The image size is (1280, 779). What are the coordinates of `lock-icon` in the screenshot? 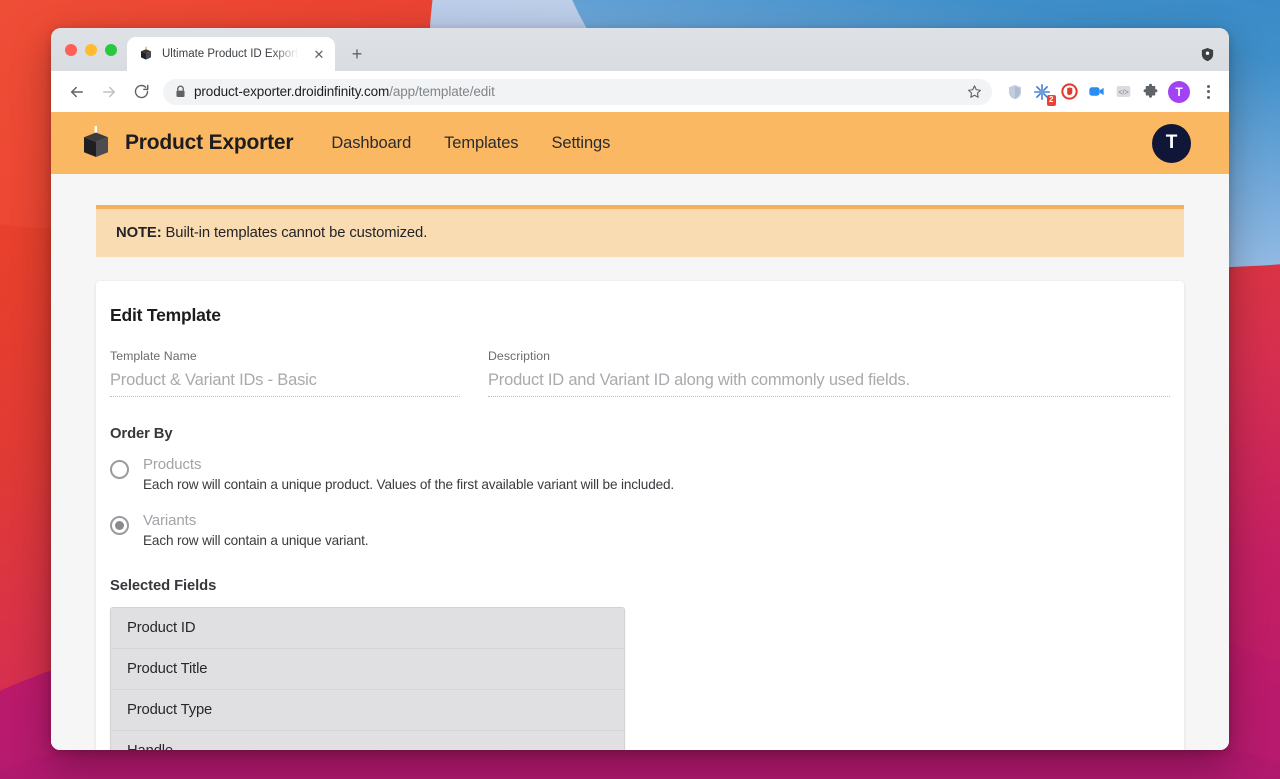 It's located at (180, 91).